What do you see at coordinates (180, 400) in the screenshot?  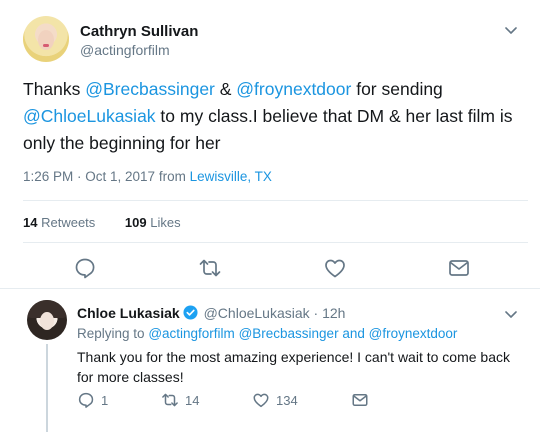 I see `retweet-action: 14` at bounding box center [180, 400].